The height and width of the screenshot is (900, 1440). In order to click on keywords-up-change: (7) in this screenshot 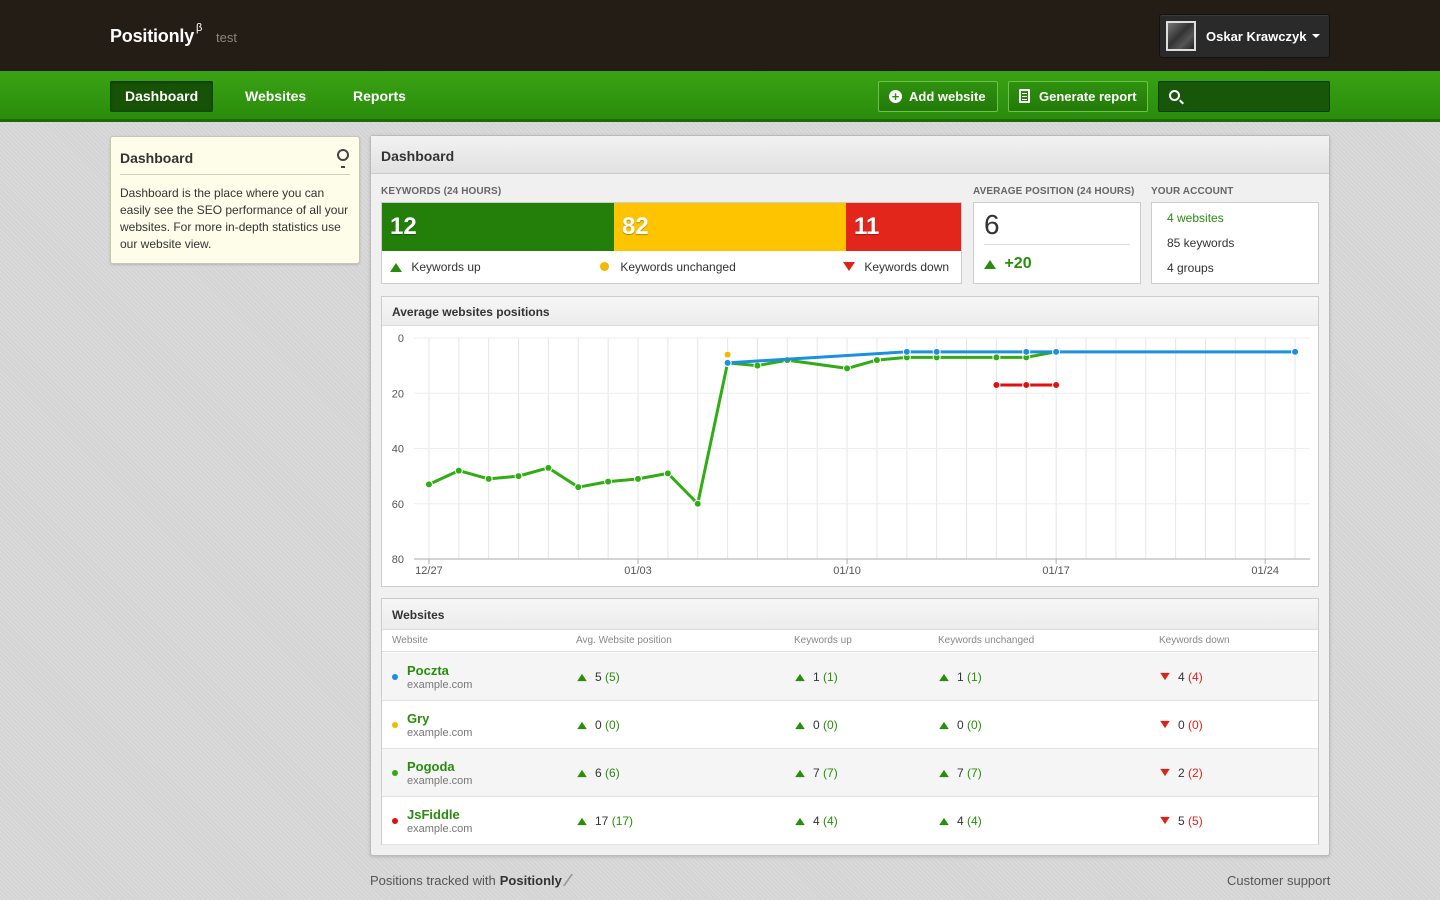, I will do `click(830, 773)`.